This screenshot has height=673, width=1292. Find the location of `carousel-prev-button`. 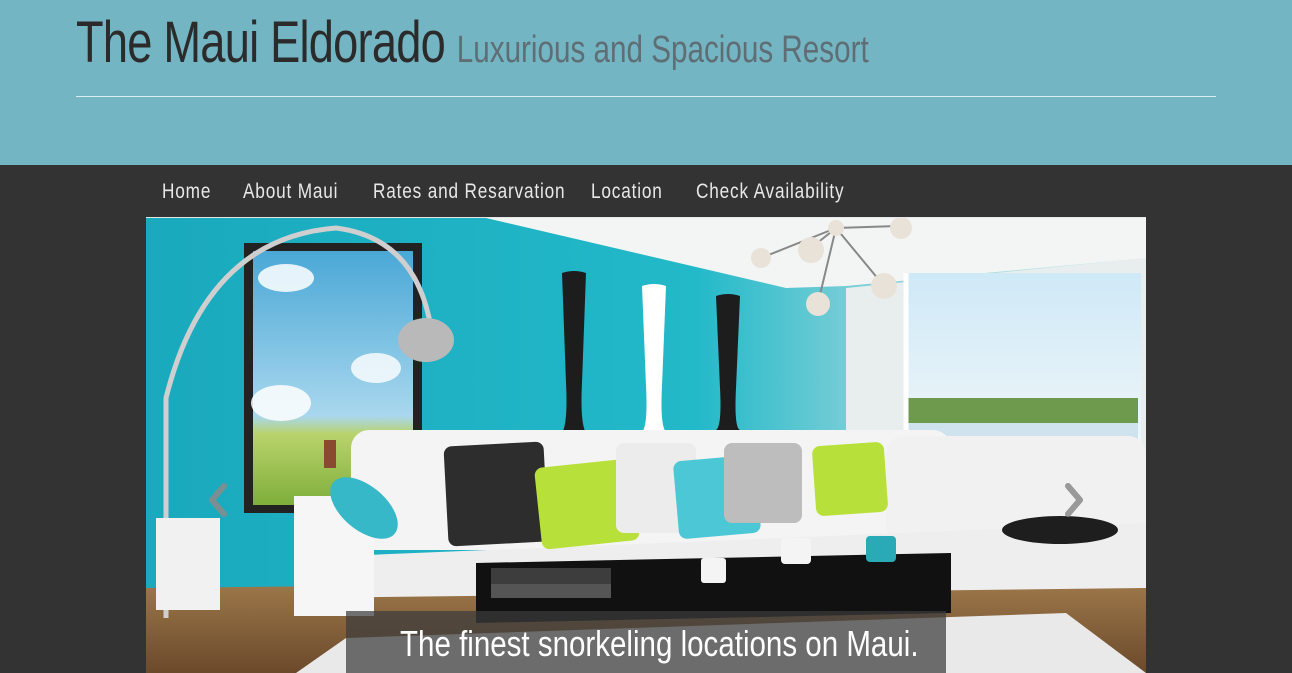

carousel-prev-button is located at coordinates (219, 500).